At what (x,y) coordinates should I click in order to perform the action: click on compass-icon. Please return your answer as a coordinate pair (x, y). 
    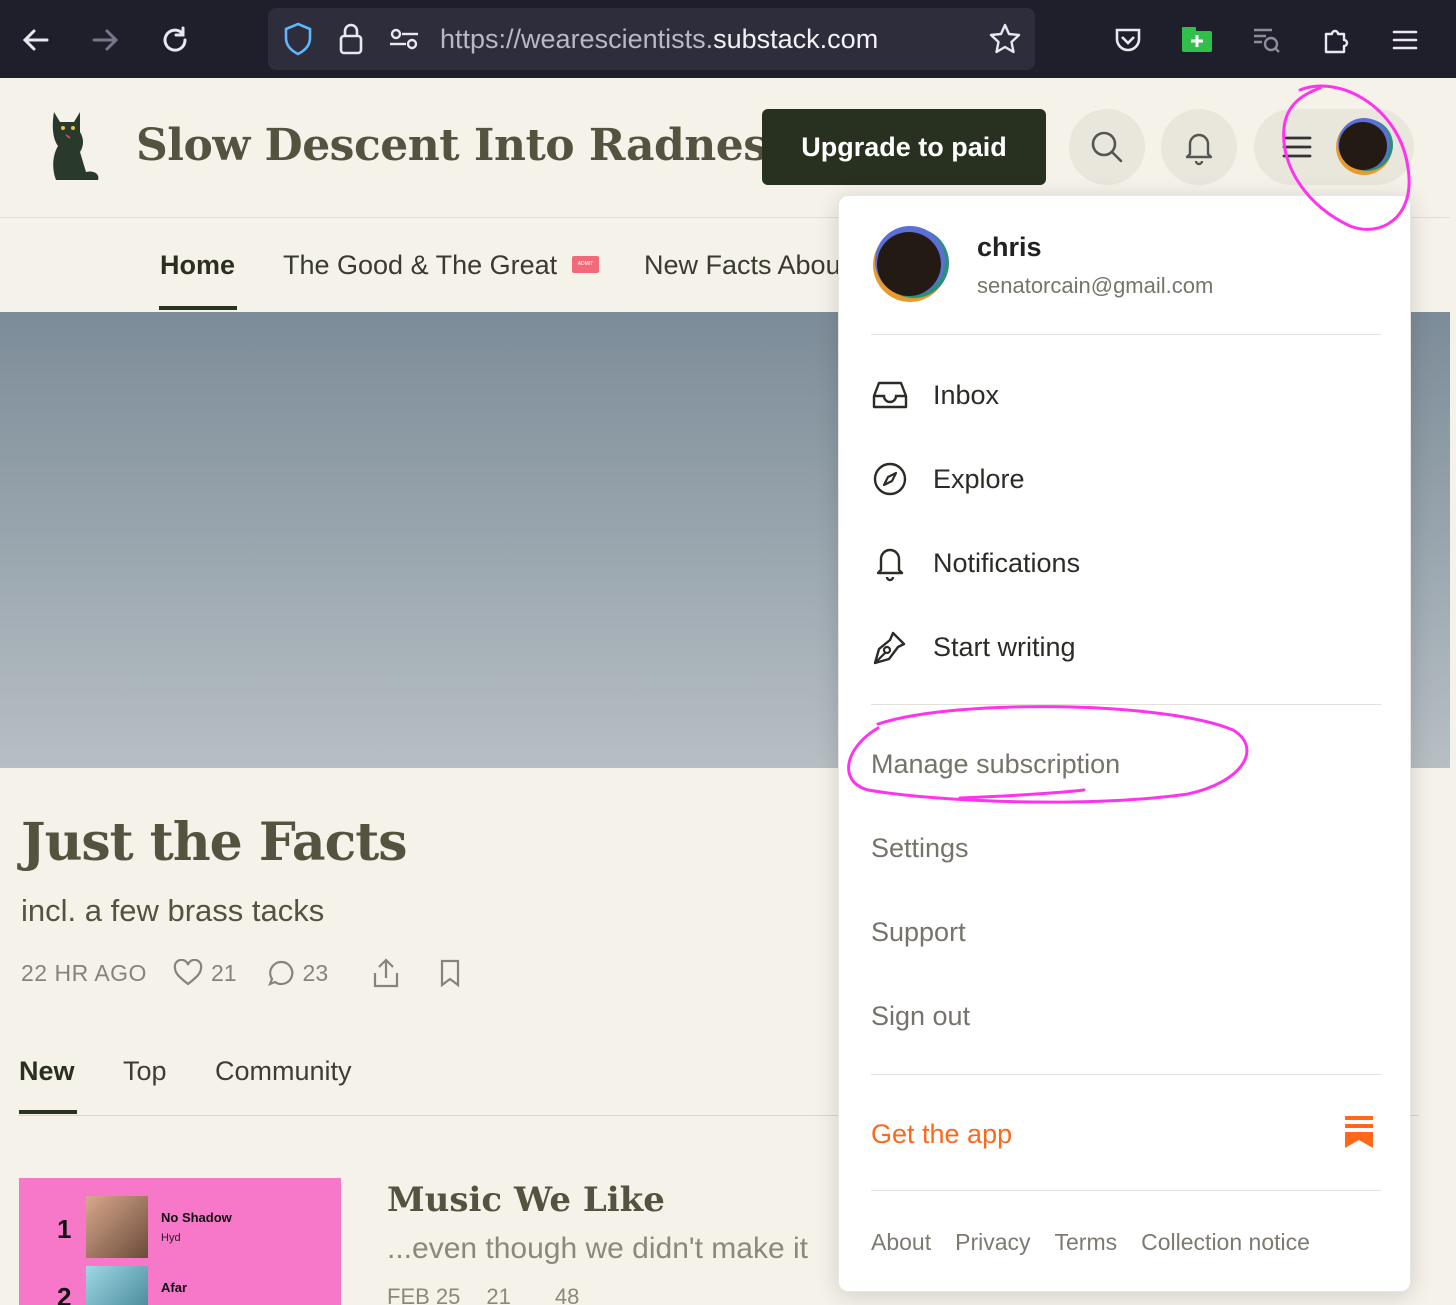
    Looking at the image, I should click on (890, 479).